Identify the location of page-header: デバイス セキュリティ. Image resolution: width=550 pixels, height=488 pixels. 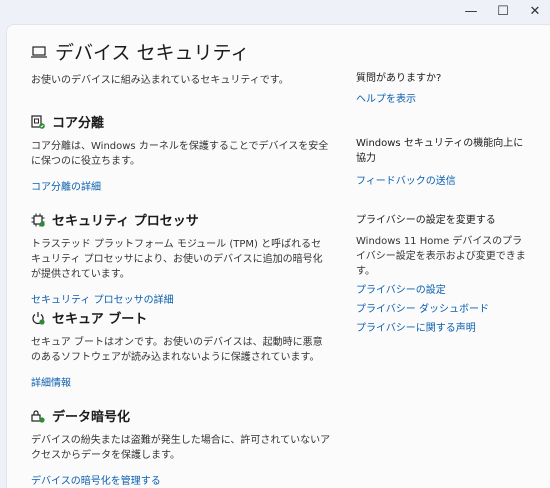
(140, 51).